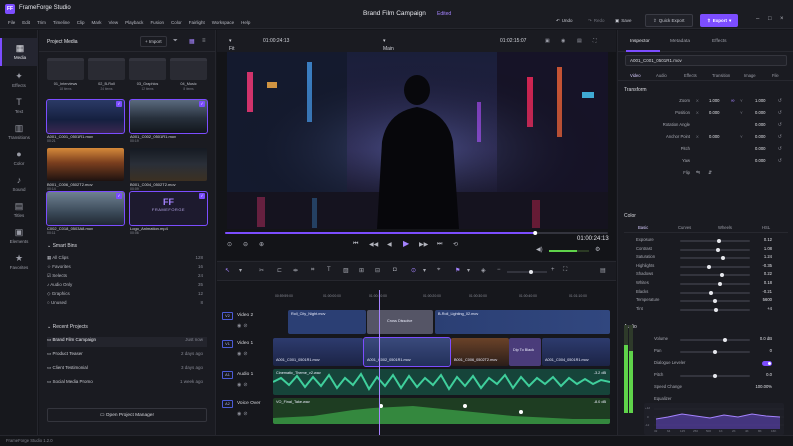 This screenshot has height=446, width=793. What do you see at coordinates (388, 48) in the screenshot?
I see `edit-dropdown: Main Edit ▾` at bounding box center [388, 48].